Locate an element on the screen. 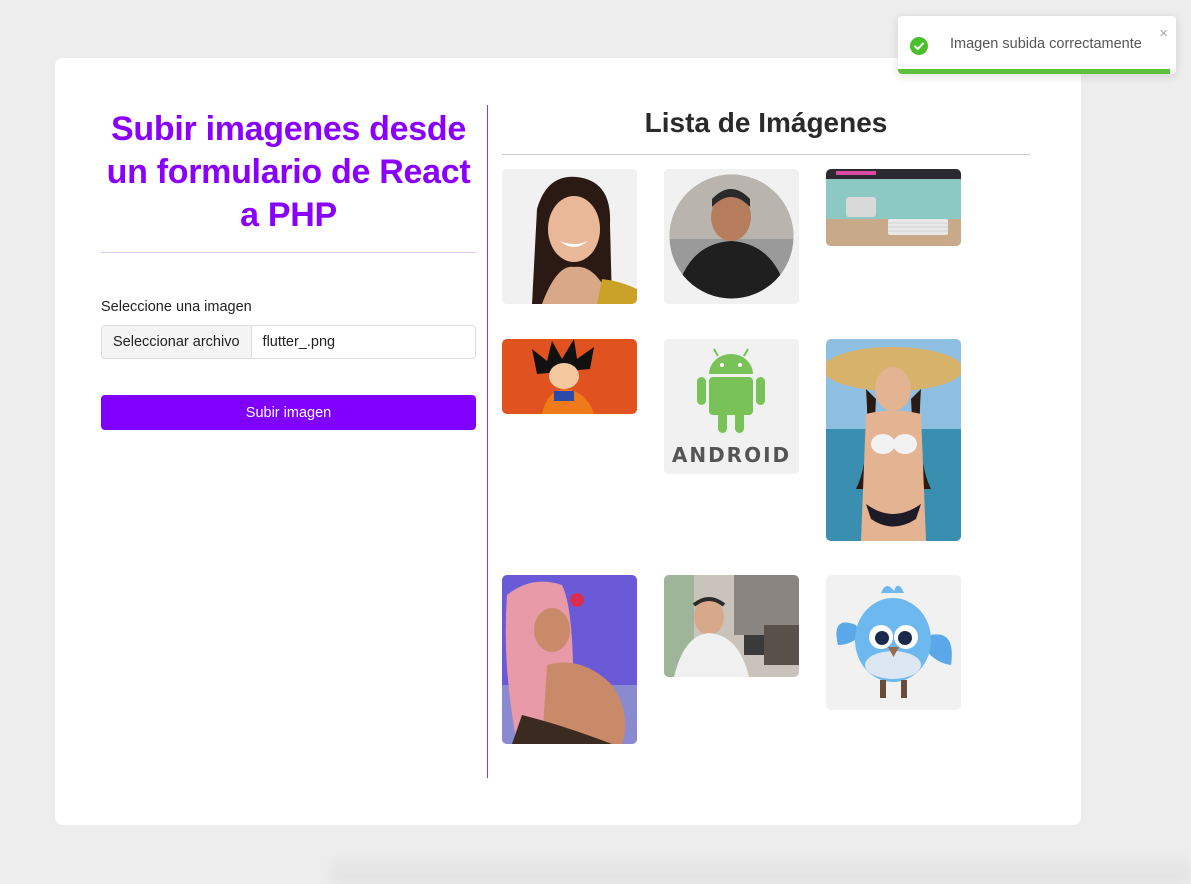 The height and width of the screenshot is (884, 1191). title-divider is located at coordinates (288, 252).